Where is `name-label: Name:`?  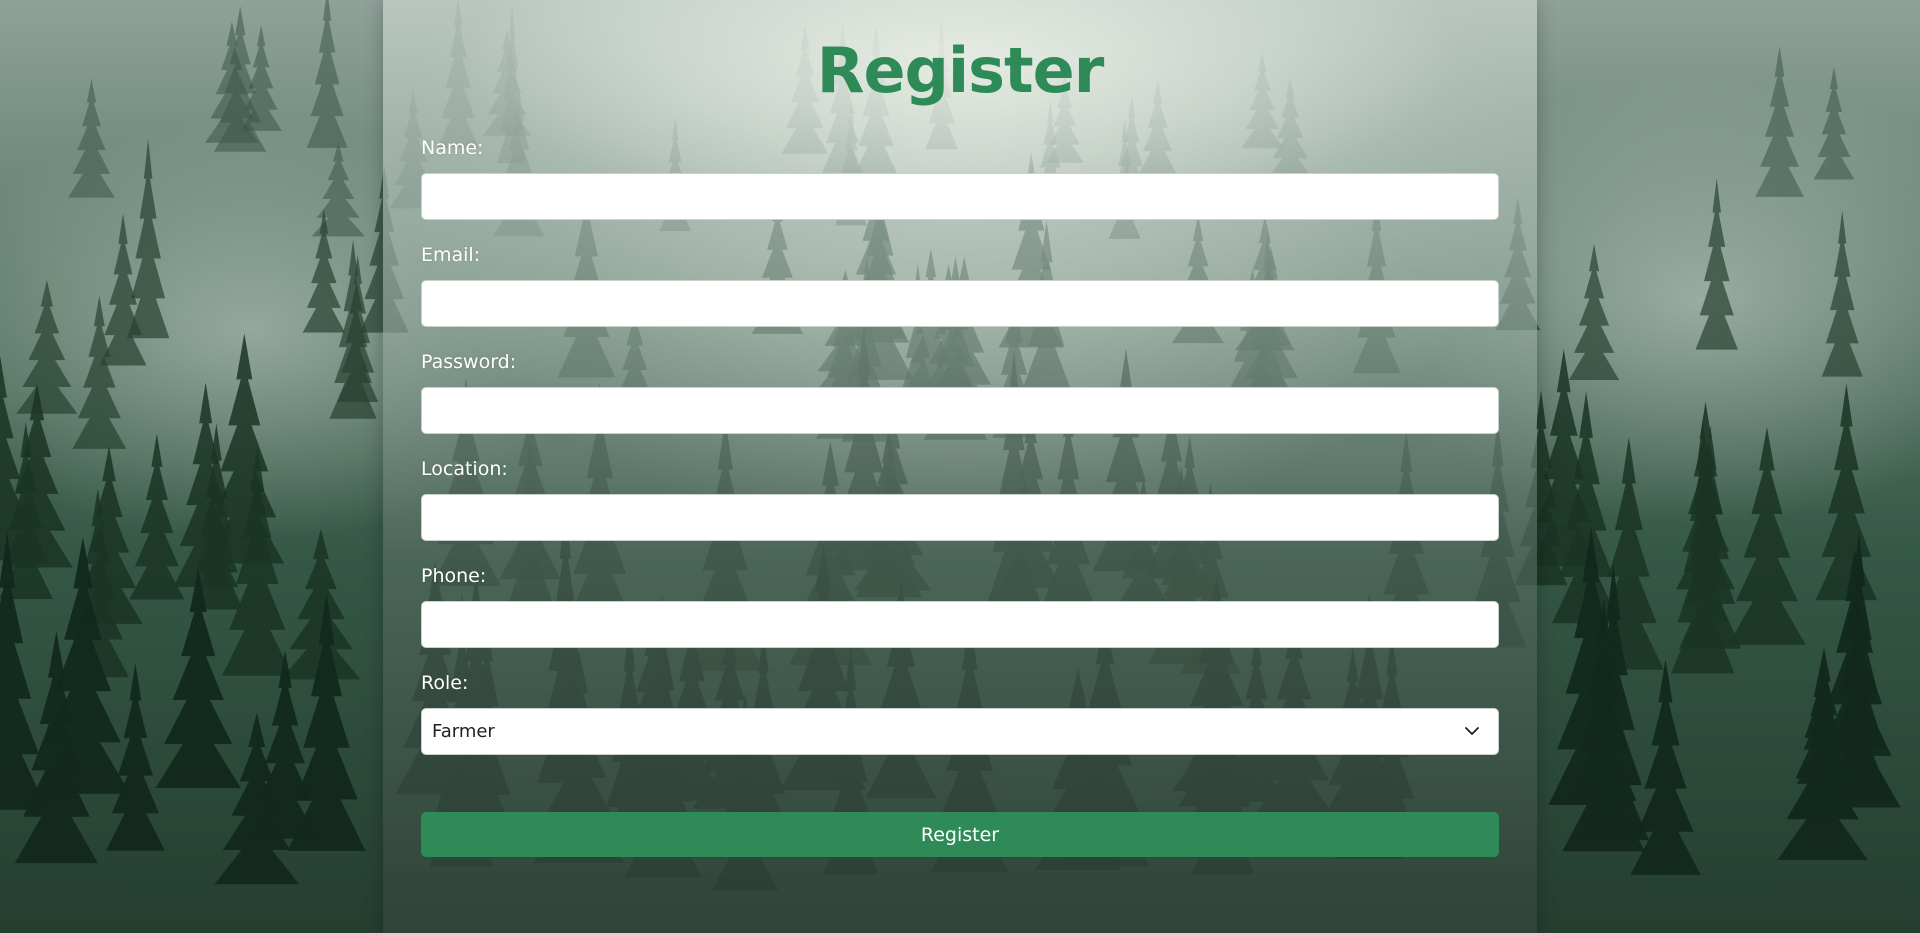 name-label: Name: is located at coordinates (452, 148).